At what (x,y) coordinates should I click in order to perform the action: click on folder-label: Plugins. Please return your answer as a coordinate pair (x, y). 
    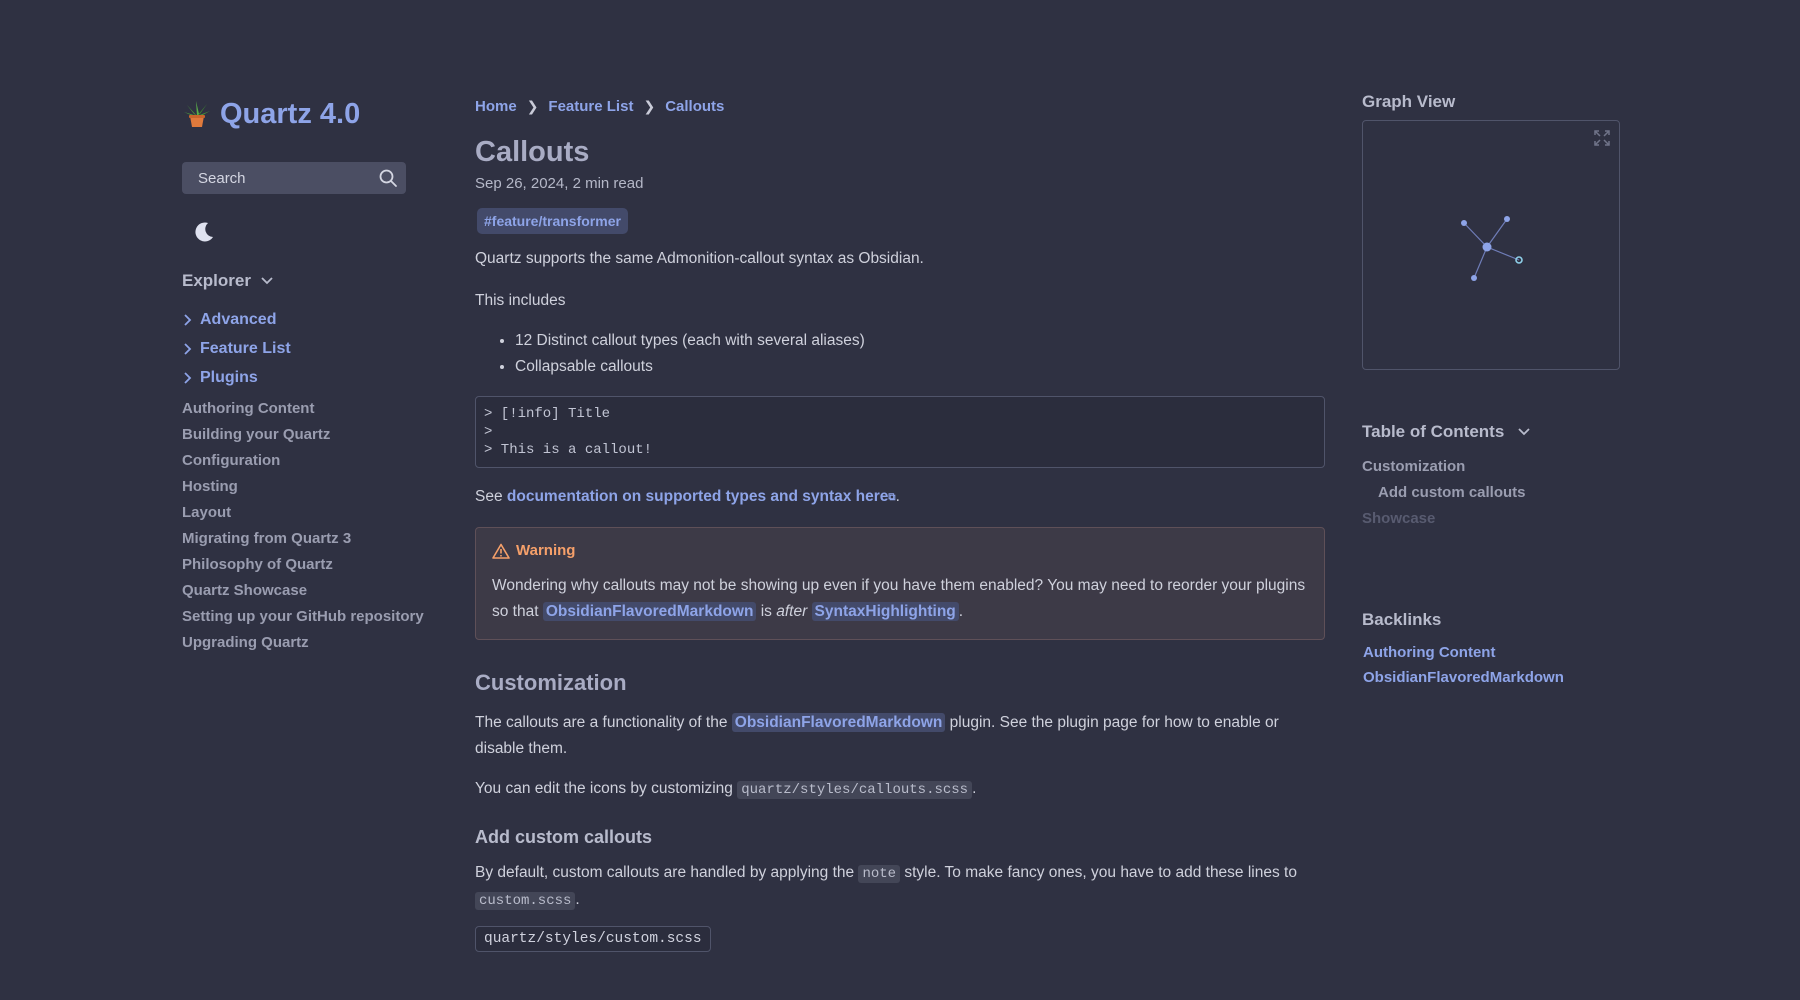
    Looking at the image, I should click on (229, 377).